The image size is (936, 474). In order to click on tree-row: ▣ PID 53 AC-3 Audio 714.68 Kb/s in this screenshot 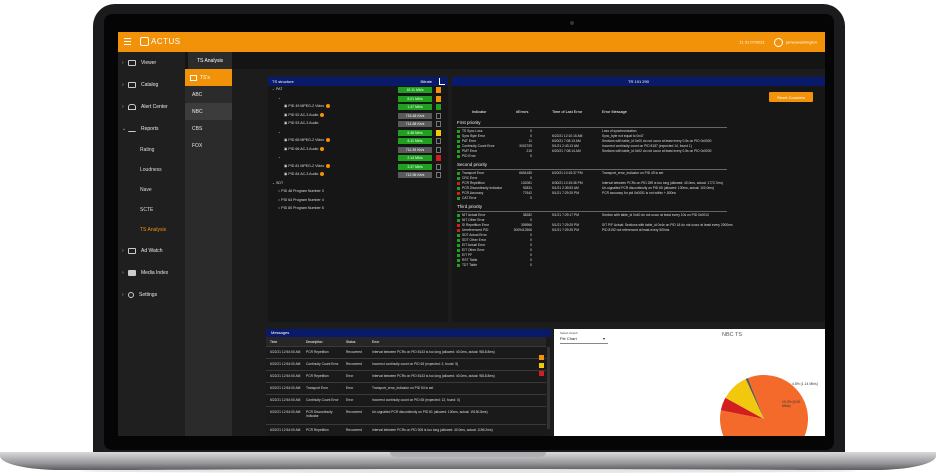, I will do `click(358, 124)`.